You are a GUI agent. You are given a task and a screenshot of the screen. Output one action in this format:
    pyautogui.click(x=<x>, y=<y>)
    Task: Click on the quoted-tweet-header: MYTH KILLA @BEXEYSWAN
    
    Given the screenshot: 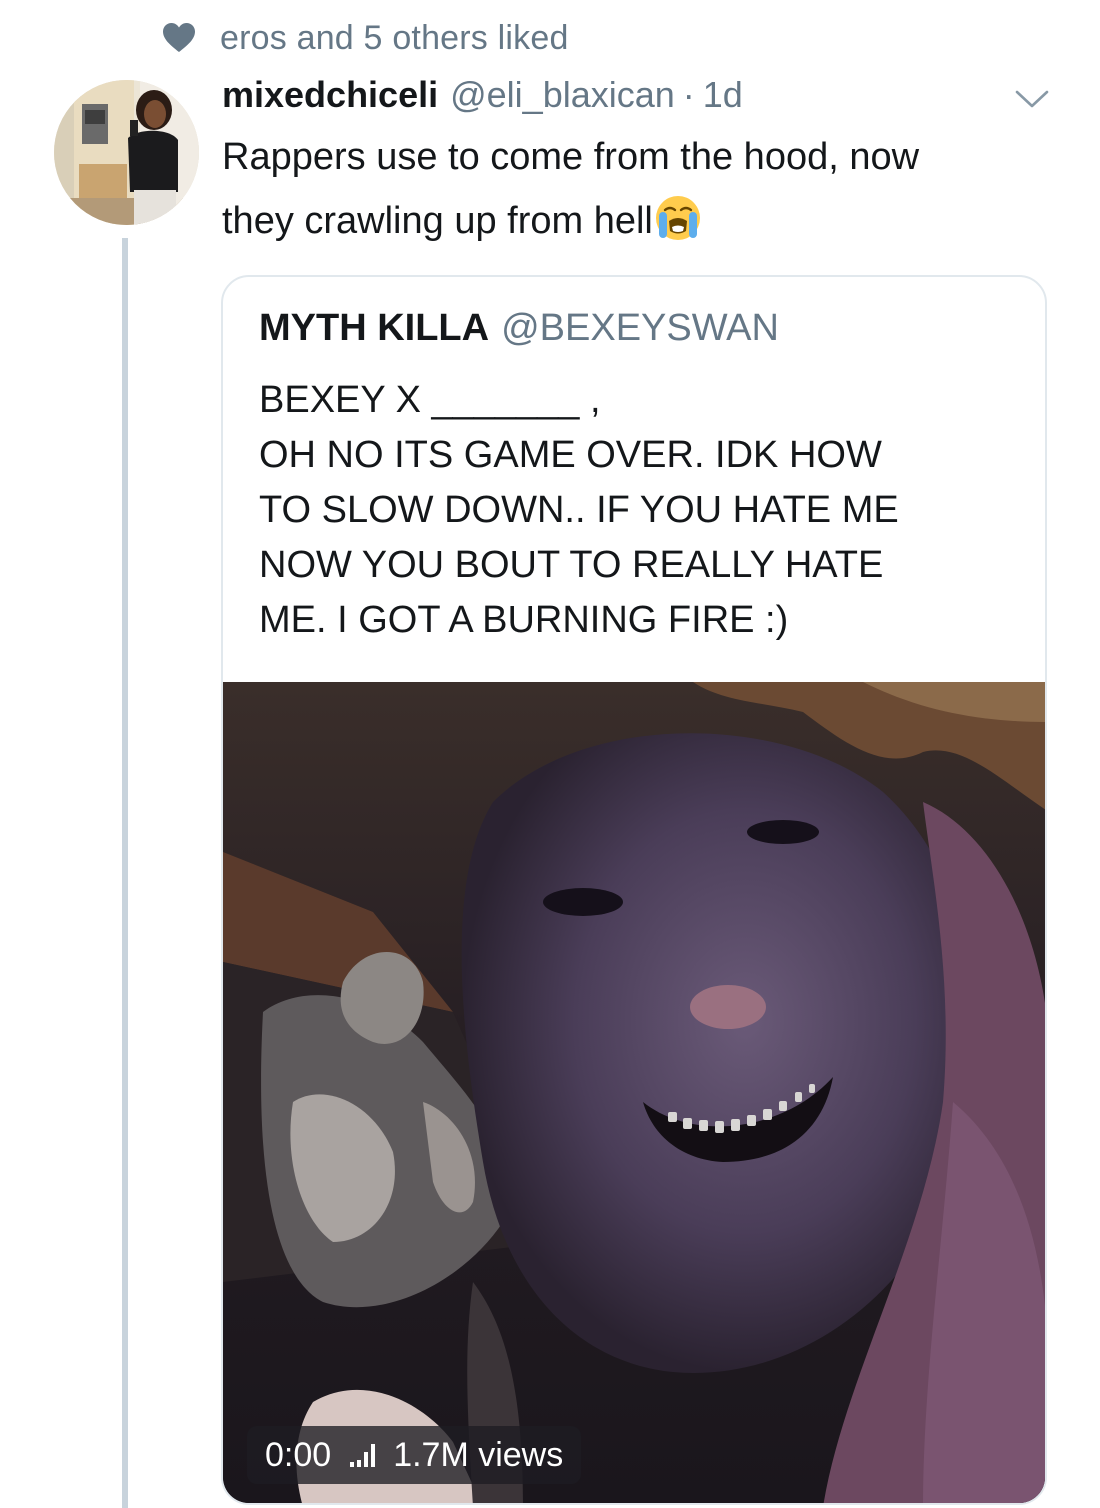 What is the action you would take?
    pyautogui.click(x=519, y=328)
    